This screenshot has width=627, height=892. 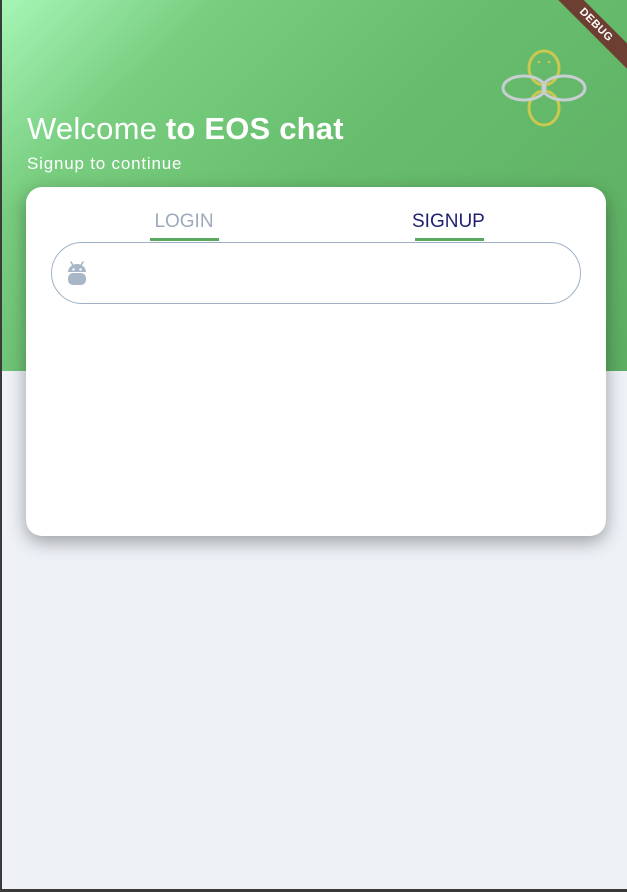 I want to click on username-field, so click(x=316, y=273).